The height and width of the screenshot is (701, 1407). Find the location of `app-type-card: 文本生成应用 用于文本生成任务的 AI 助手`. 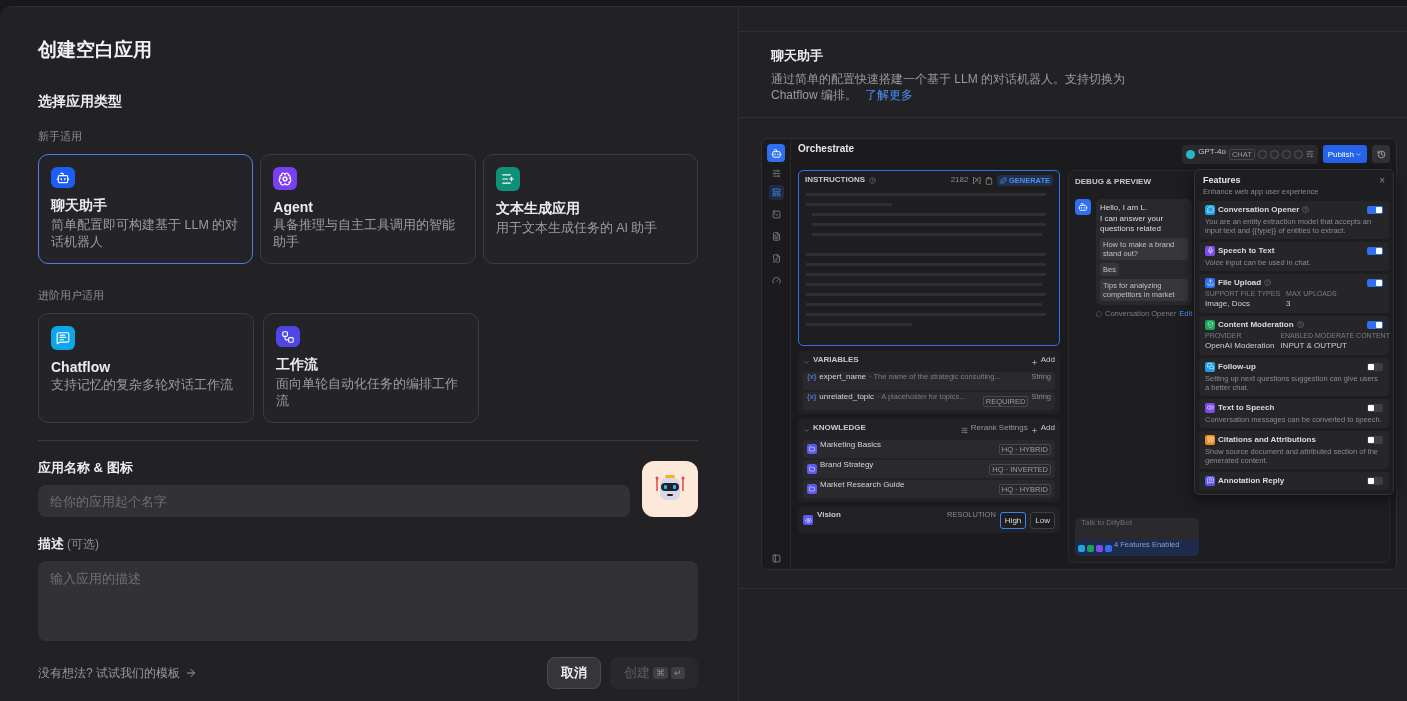

app-type-card: 文本生成应用 用于文本生成任务的 AI 助手 is located at coordinates (590, 209).